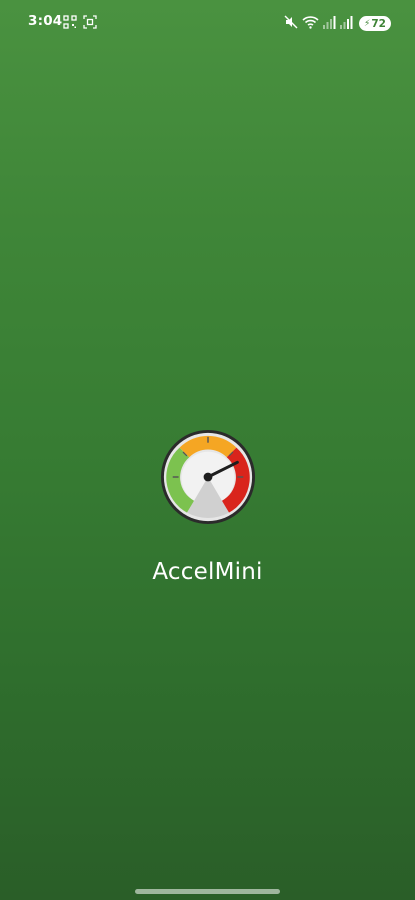 Image resolution: width=415 pixels, height=900 pixels. What do you see at coordinates (367, 23) in the screenshot?
I see `charging-bolt-icon: ⚡` at bounding box center [367, 23].